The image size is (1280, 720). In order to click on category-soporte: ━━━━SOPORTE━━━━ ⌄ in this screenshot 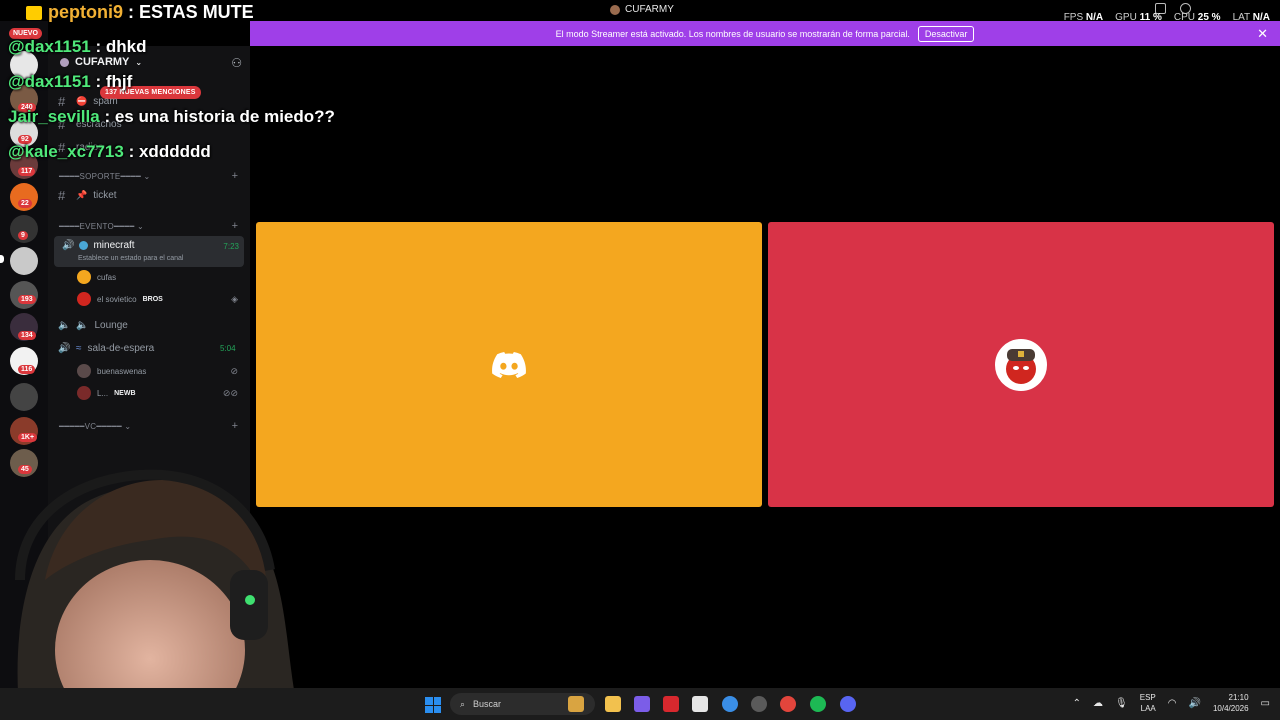, I will do `click(105, 176)`.